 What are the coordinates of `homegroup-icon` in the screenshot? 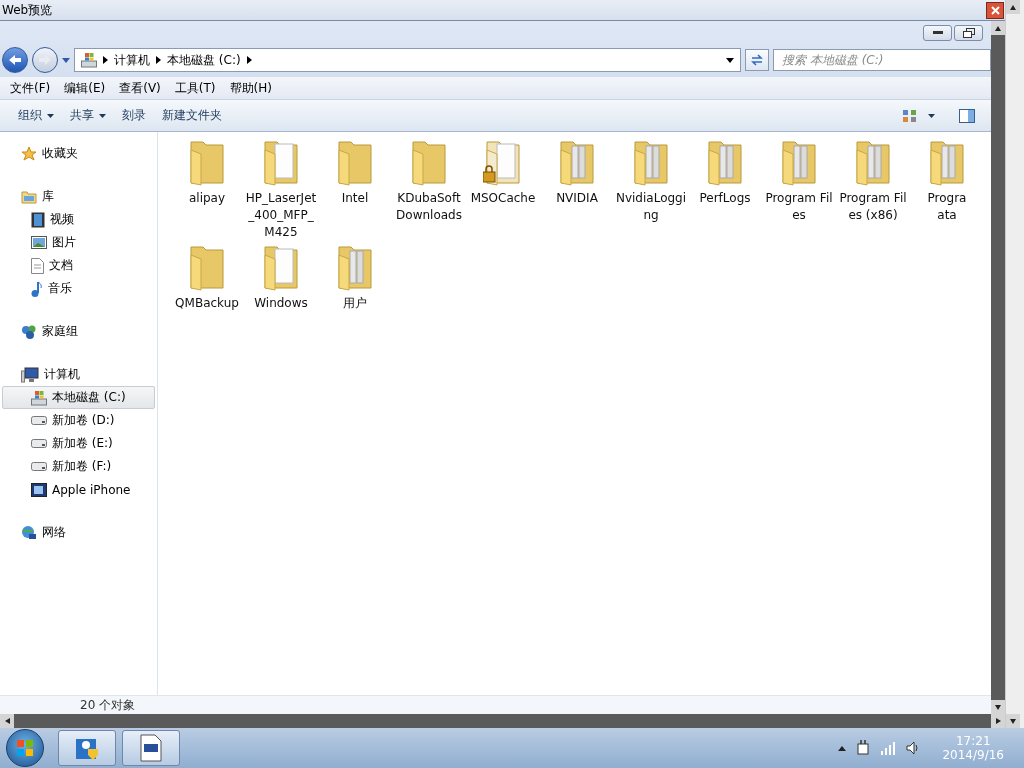 It's located at (29, 331).